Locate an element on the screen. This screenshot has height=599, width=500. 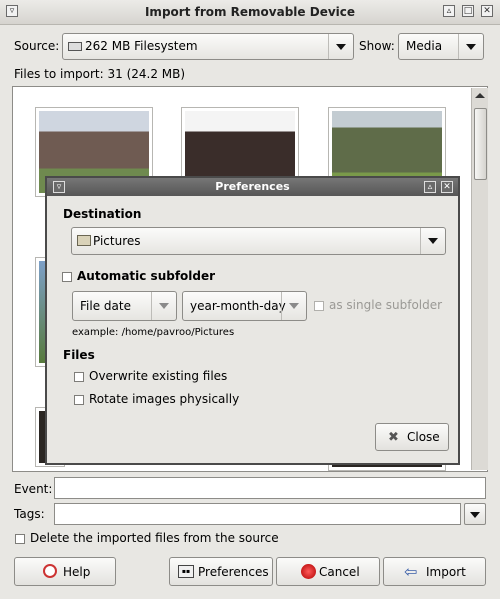
destination-combo: Pictures is located at coordinates (258, 241).